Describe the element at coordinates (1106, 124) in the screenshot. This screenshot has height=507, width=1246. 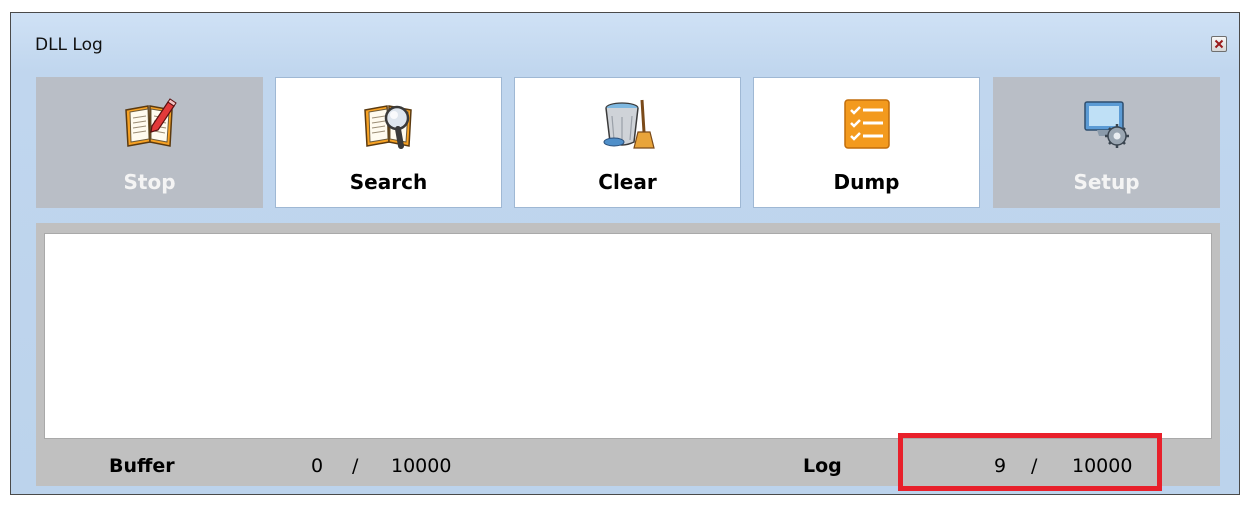
I see `monitor-gear-icon` at that location.